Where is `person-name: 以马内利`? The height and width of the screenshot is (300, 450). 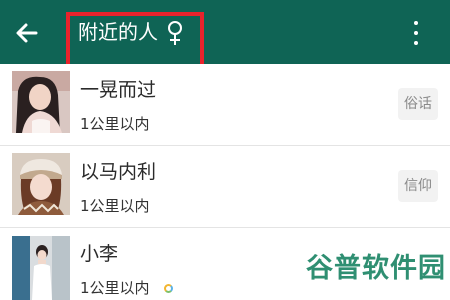 person-name: 以马内利 is located at coordinates (118, 172).